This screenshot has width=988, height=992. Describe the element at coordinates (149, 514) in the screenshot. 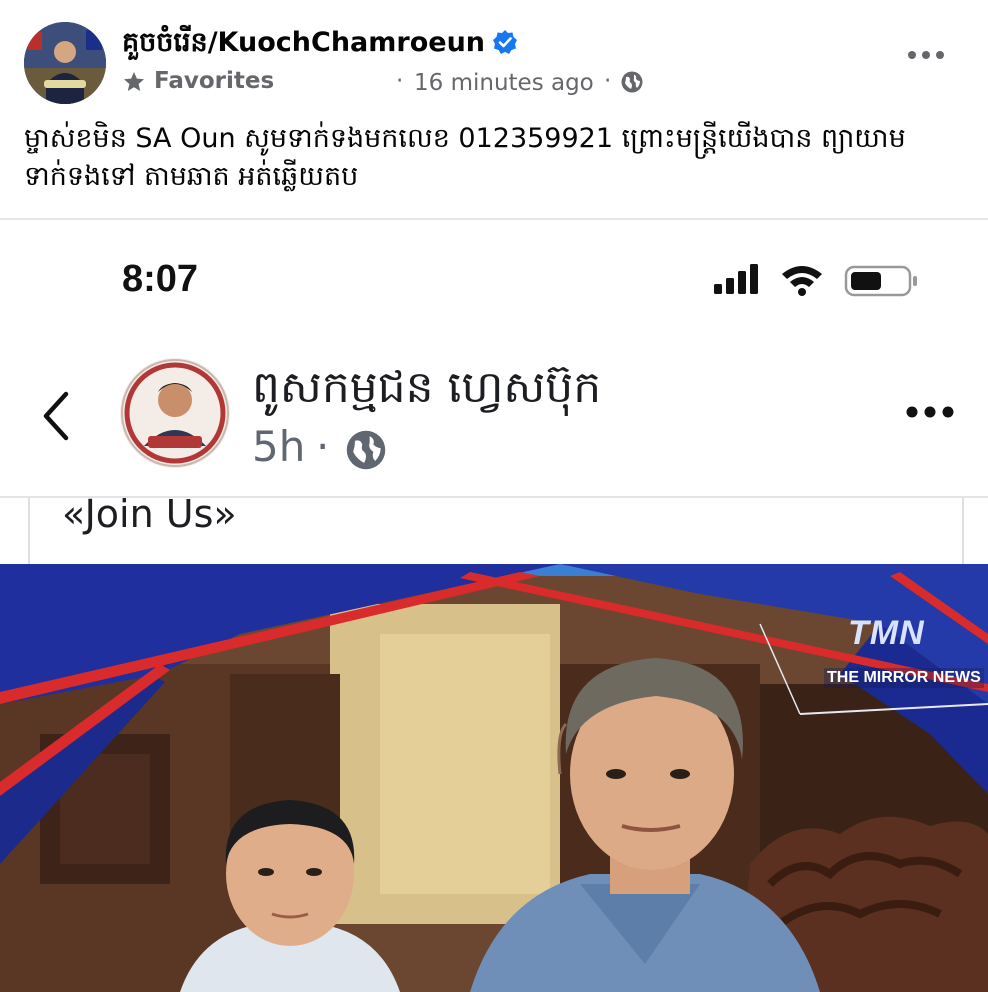

I see `post-text: «Join Us»` at that location.